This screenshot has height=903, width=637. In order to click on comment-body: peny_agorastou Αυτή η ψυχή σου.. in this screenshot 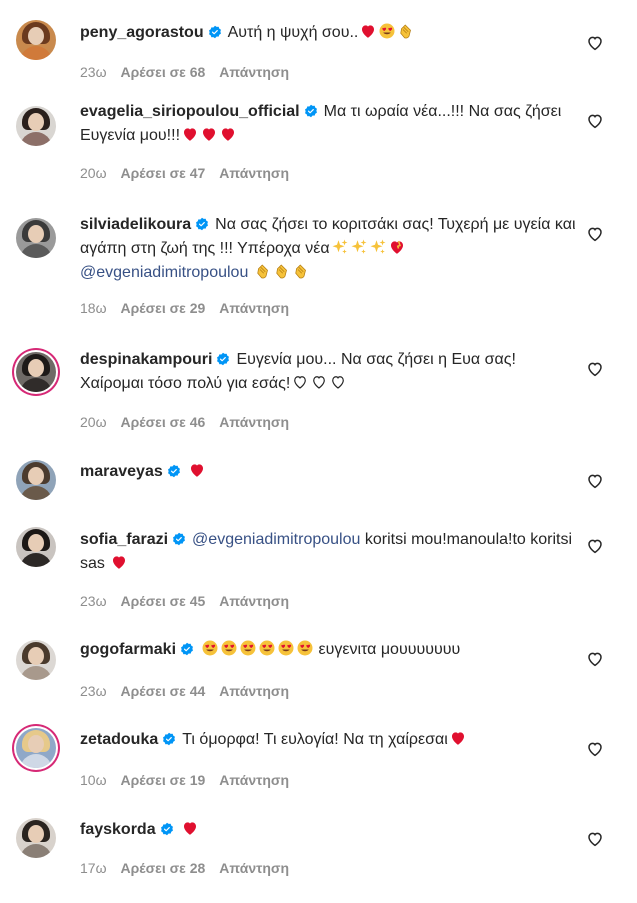, I will do `click(330, 33)`.